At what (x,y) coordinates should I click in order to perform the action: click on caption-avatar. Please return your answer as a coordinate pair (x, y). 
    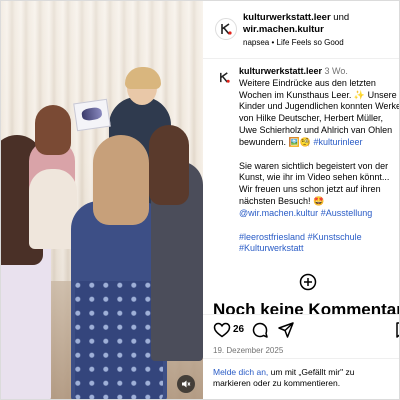
    Looking at the image, I should click on (224, 77).